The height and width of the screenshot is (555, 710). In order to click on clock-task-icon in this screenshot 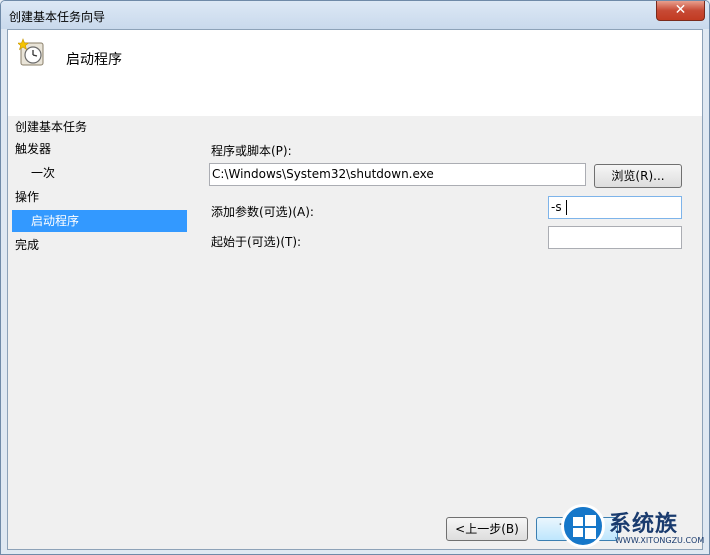, I will do `click(31, 52)`.